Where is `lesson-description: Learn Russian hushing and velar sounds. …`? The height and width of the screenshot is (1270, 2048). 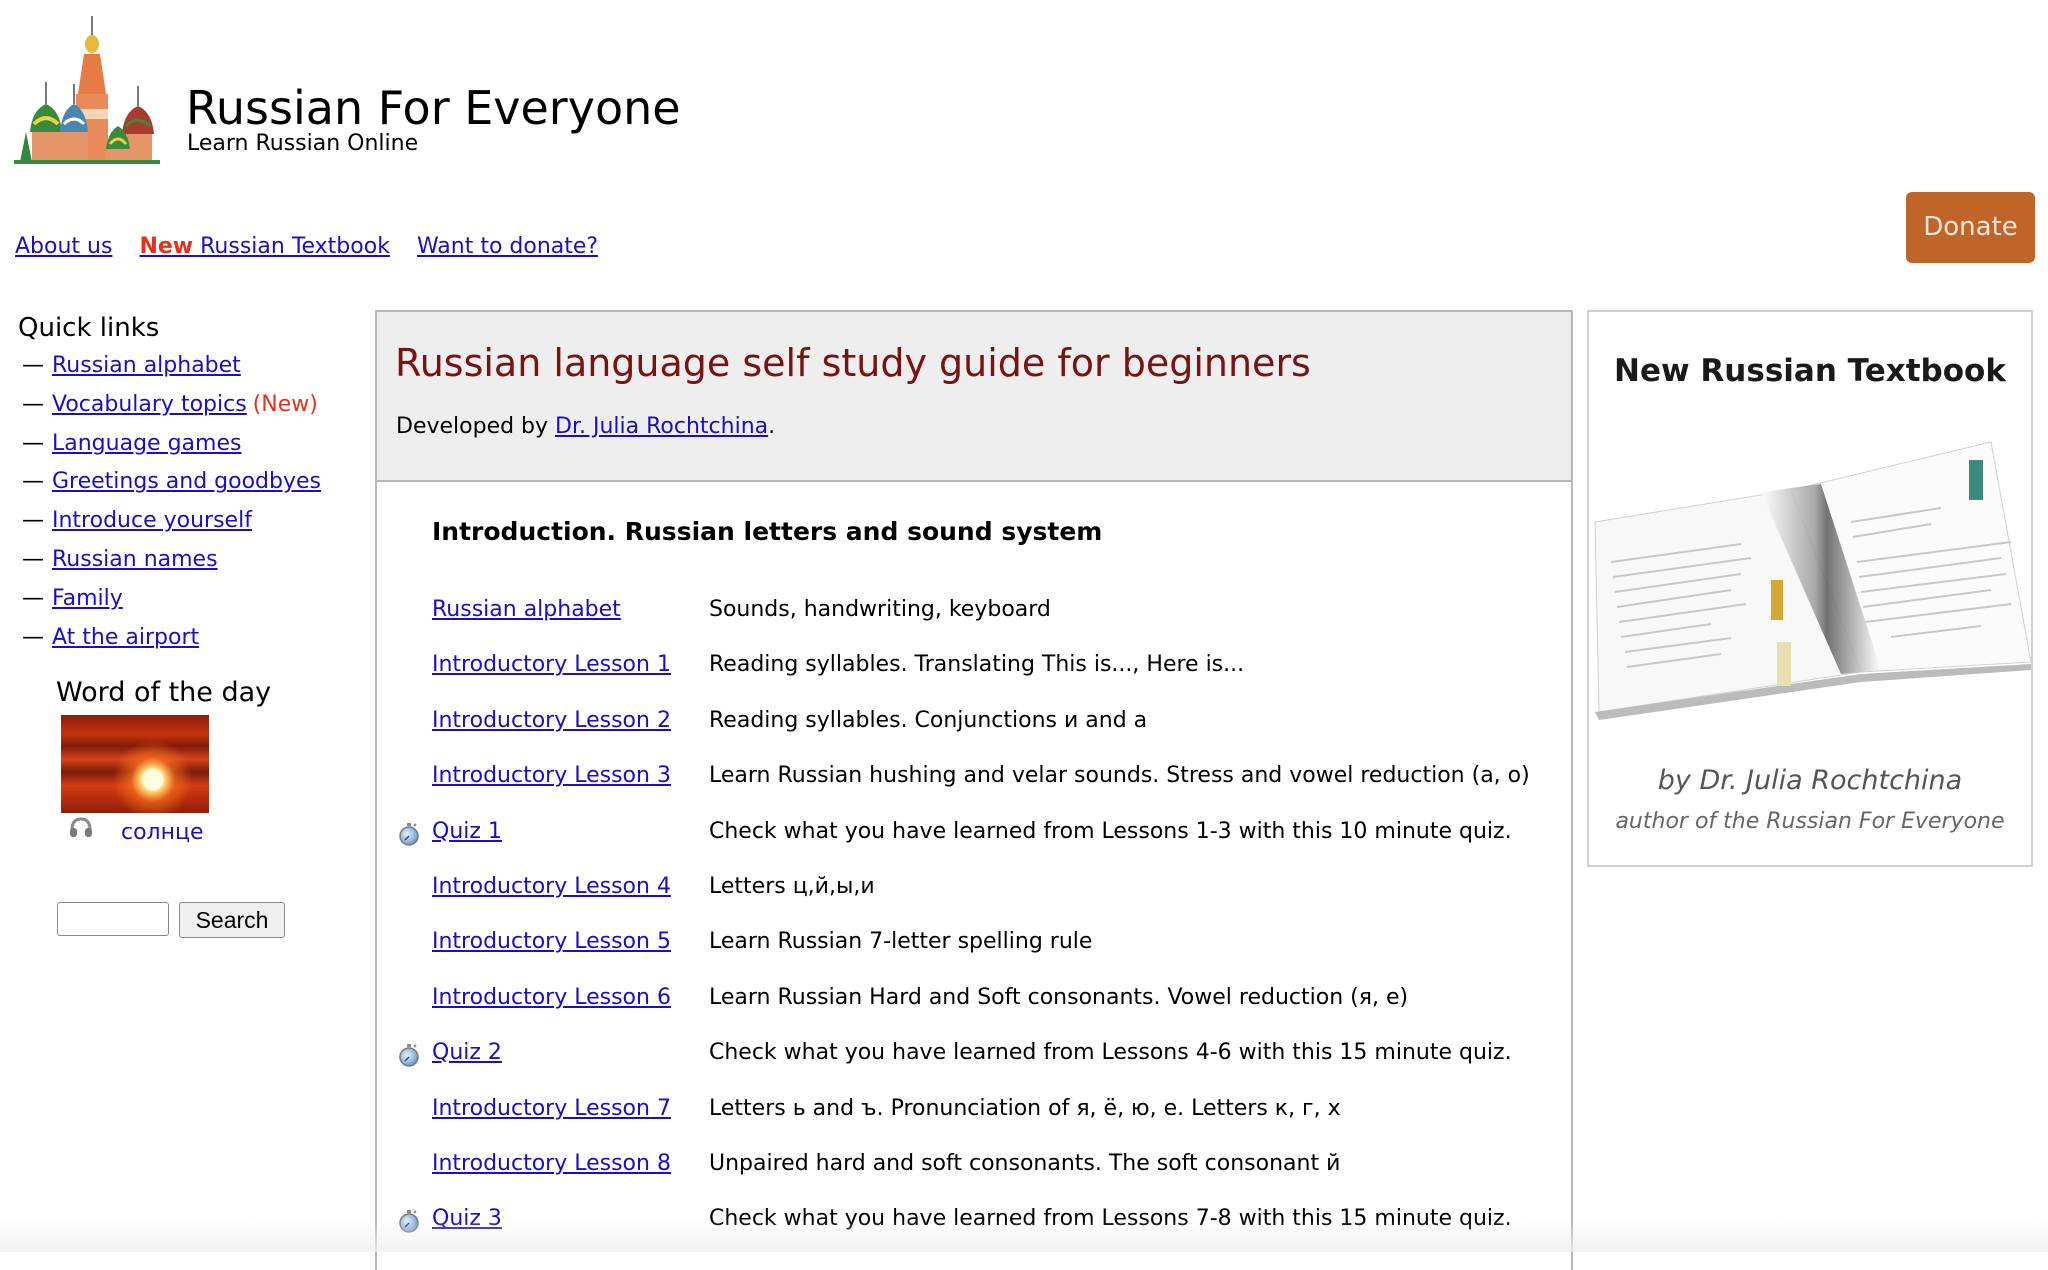 lesson-description: Learn Russian hushing and velar sounds. … is located at coordinates (1119, 776).